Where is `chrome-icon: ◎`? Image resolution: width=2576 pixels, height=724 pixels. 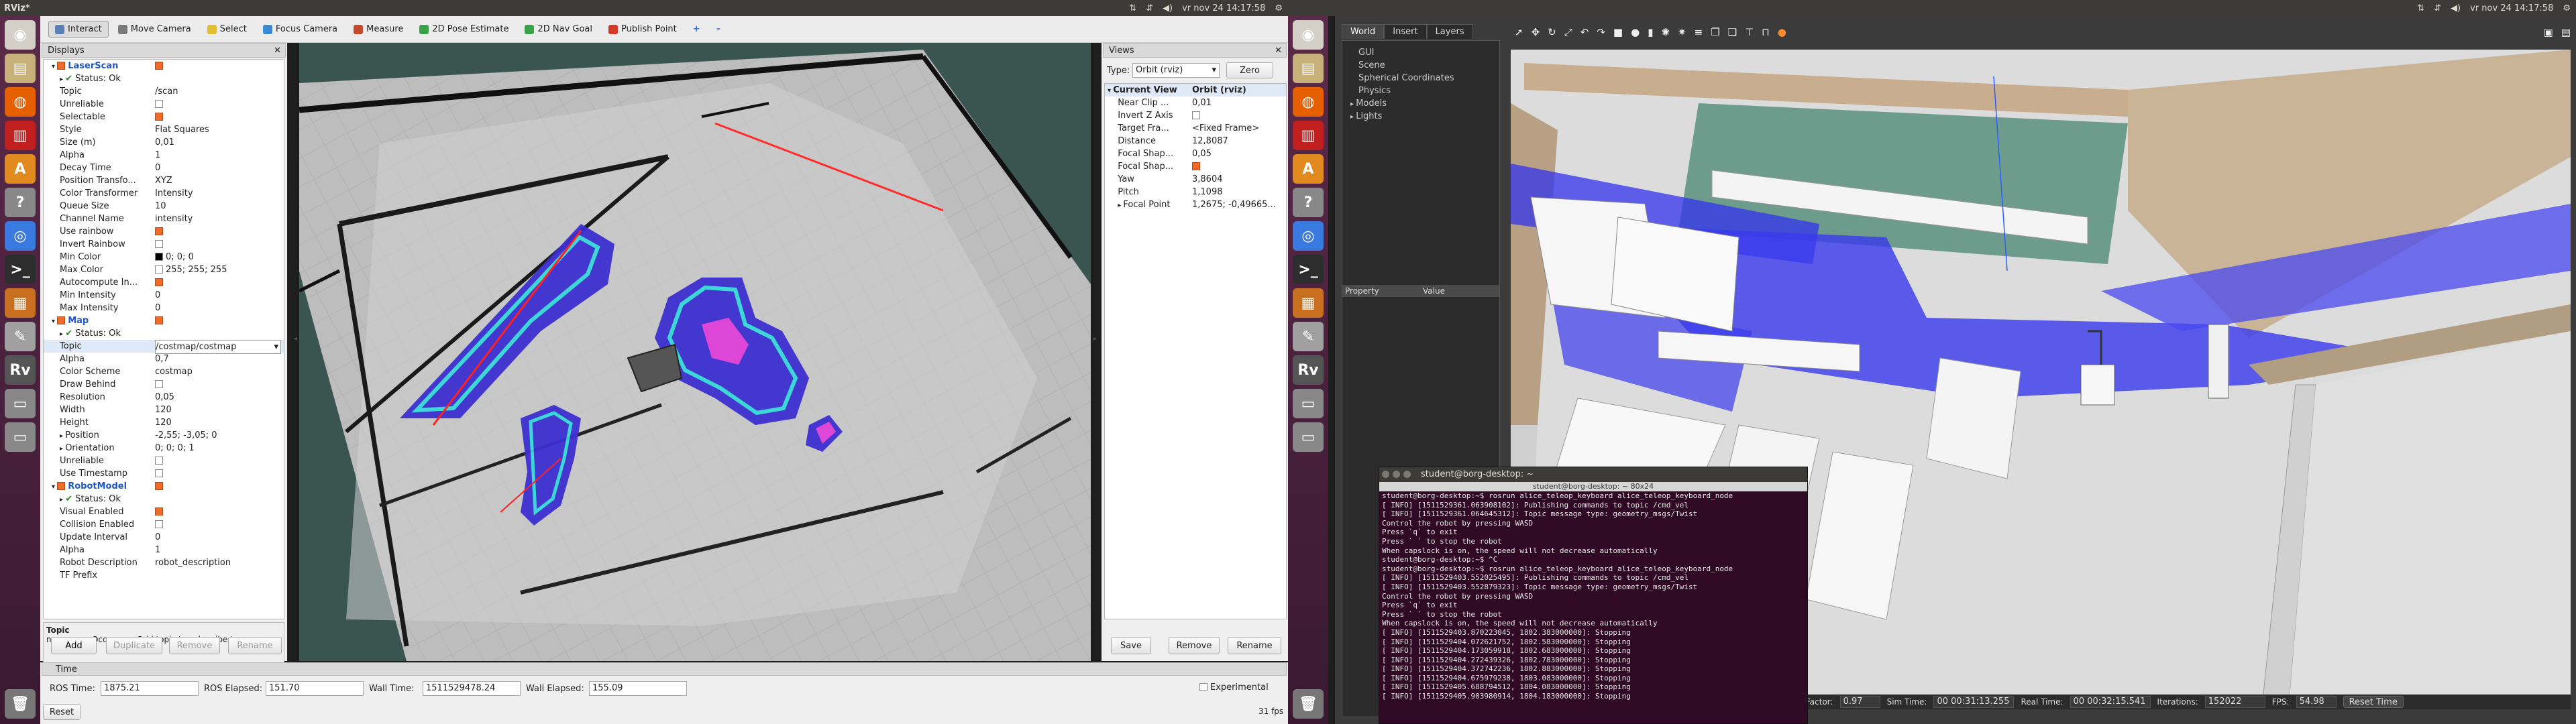
chrome-icon: ◎ is located at coordinates (1308, 236).